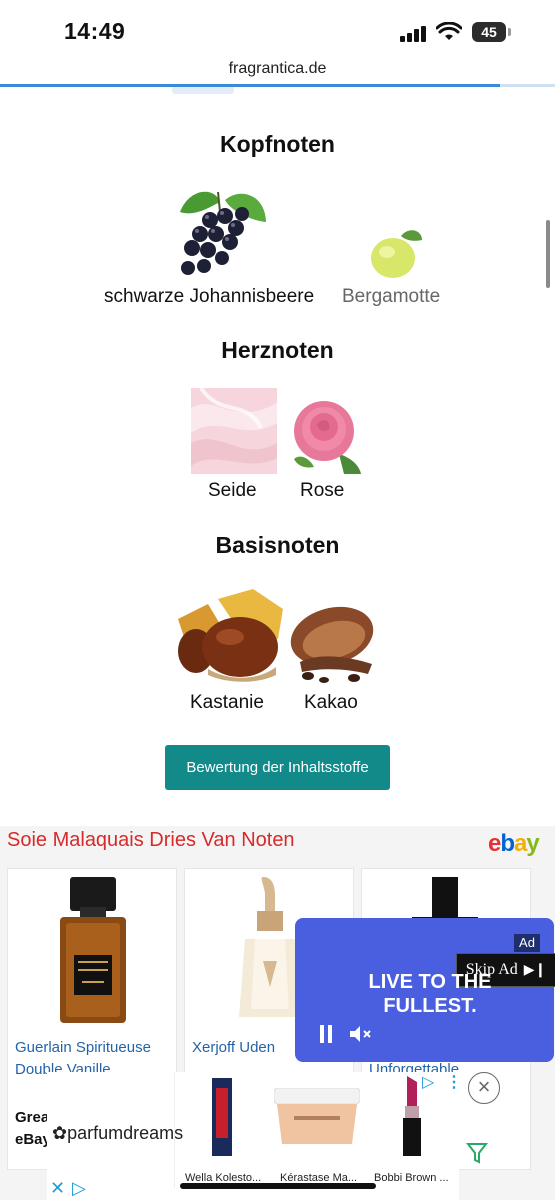  What do you see at coordinates (277, 144) in the screenshot?
I see `top-notes-heading: Kopfnoten` at bounding box center [277, 144].